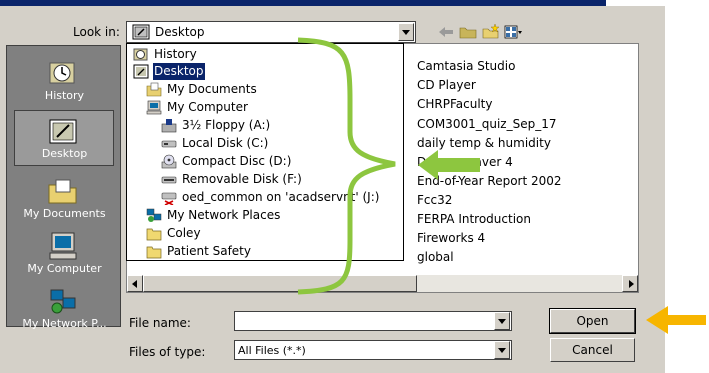  I want to click on look-in-value: Desktop, so click(180, 32).